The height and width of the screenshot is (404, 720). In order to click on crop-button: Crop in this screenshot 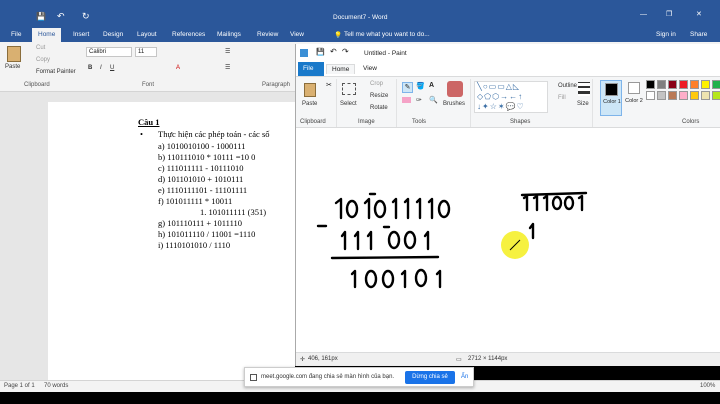, I will do `click(376, 84)`.